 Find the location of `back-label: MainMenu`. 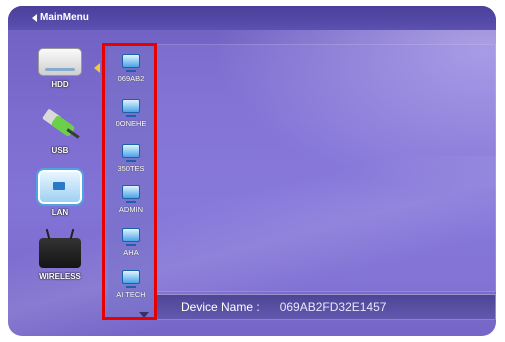

back-label: MainMenu is located at coordinates (64, 17).